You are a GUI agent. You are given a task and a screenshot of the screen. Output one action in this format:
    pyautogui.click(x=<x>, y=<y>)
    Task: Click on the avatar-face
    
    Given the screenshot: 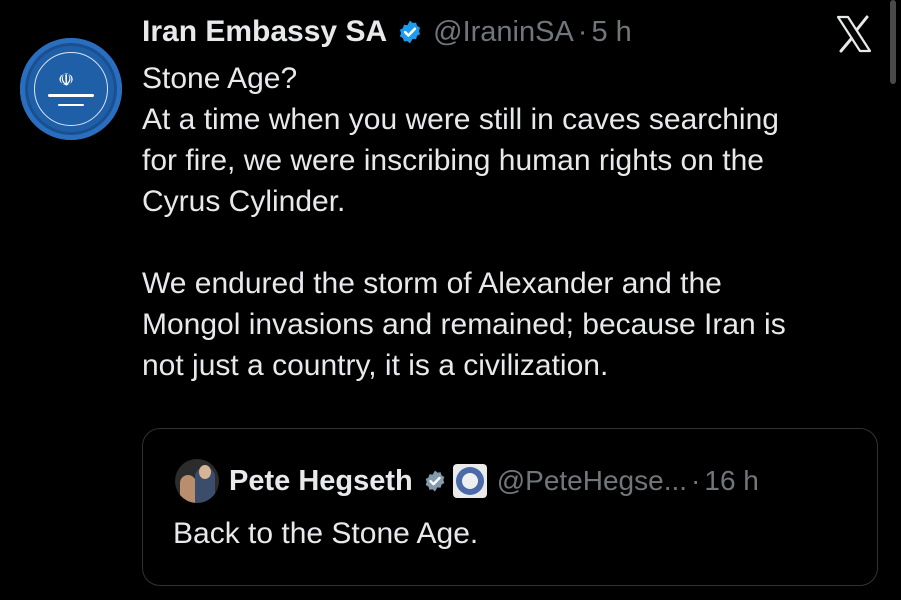 What is the action you would take?
    pyautogui.click(x=205, y=472)
    